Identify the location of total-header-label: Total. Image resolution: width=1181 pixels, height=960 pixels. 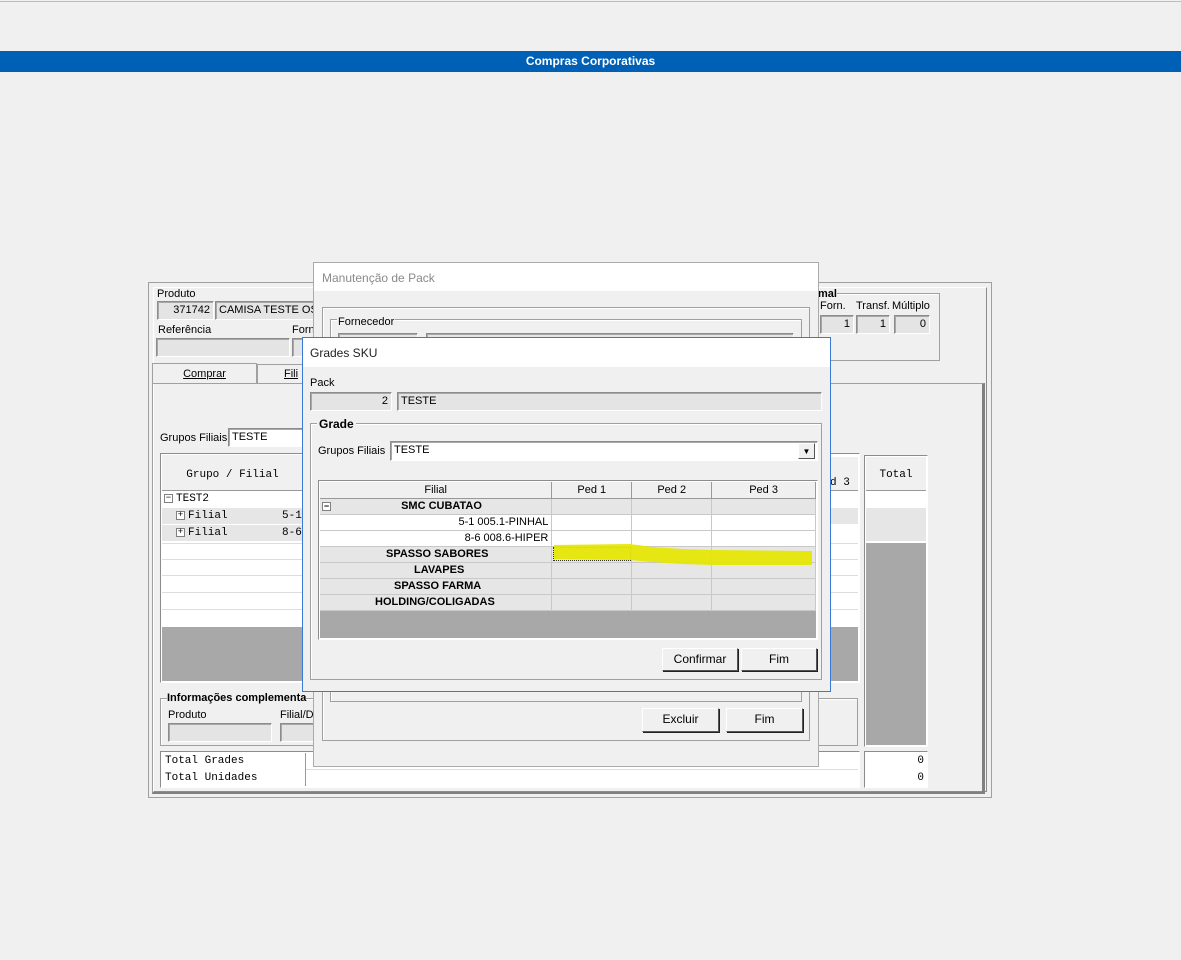
(896, 475).